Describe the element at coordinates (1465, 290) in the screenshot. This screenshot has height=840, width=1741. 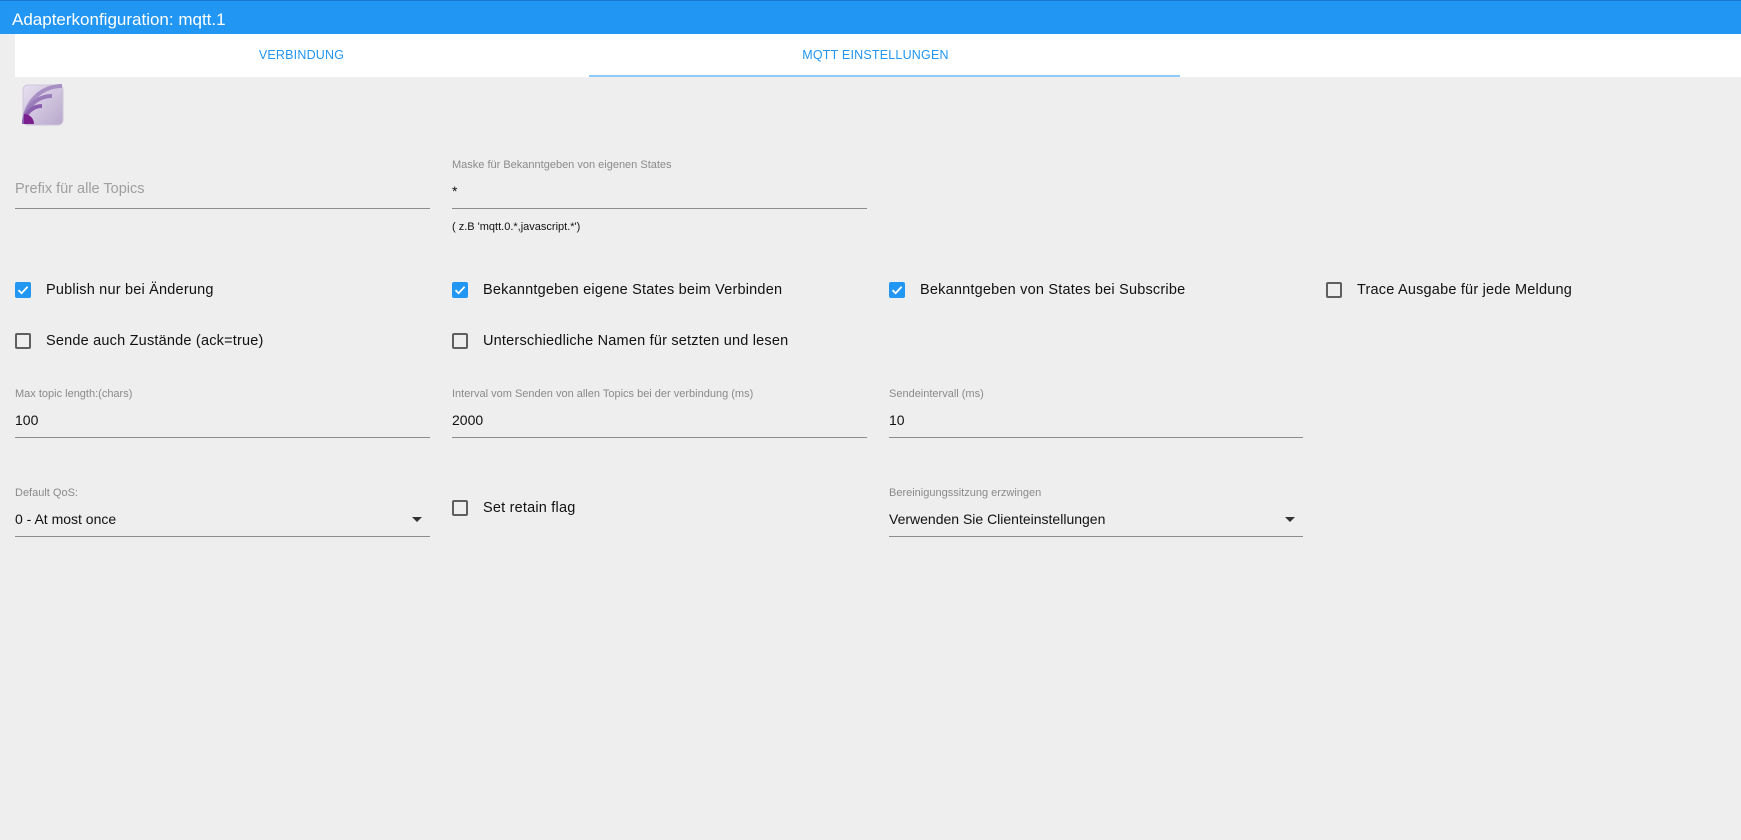
I see `trace-output-label: Trace Ausgabe für jede Meldung` at that location.